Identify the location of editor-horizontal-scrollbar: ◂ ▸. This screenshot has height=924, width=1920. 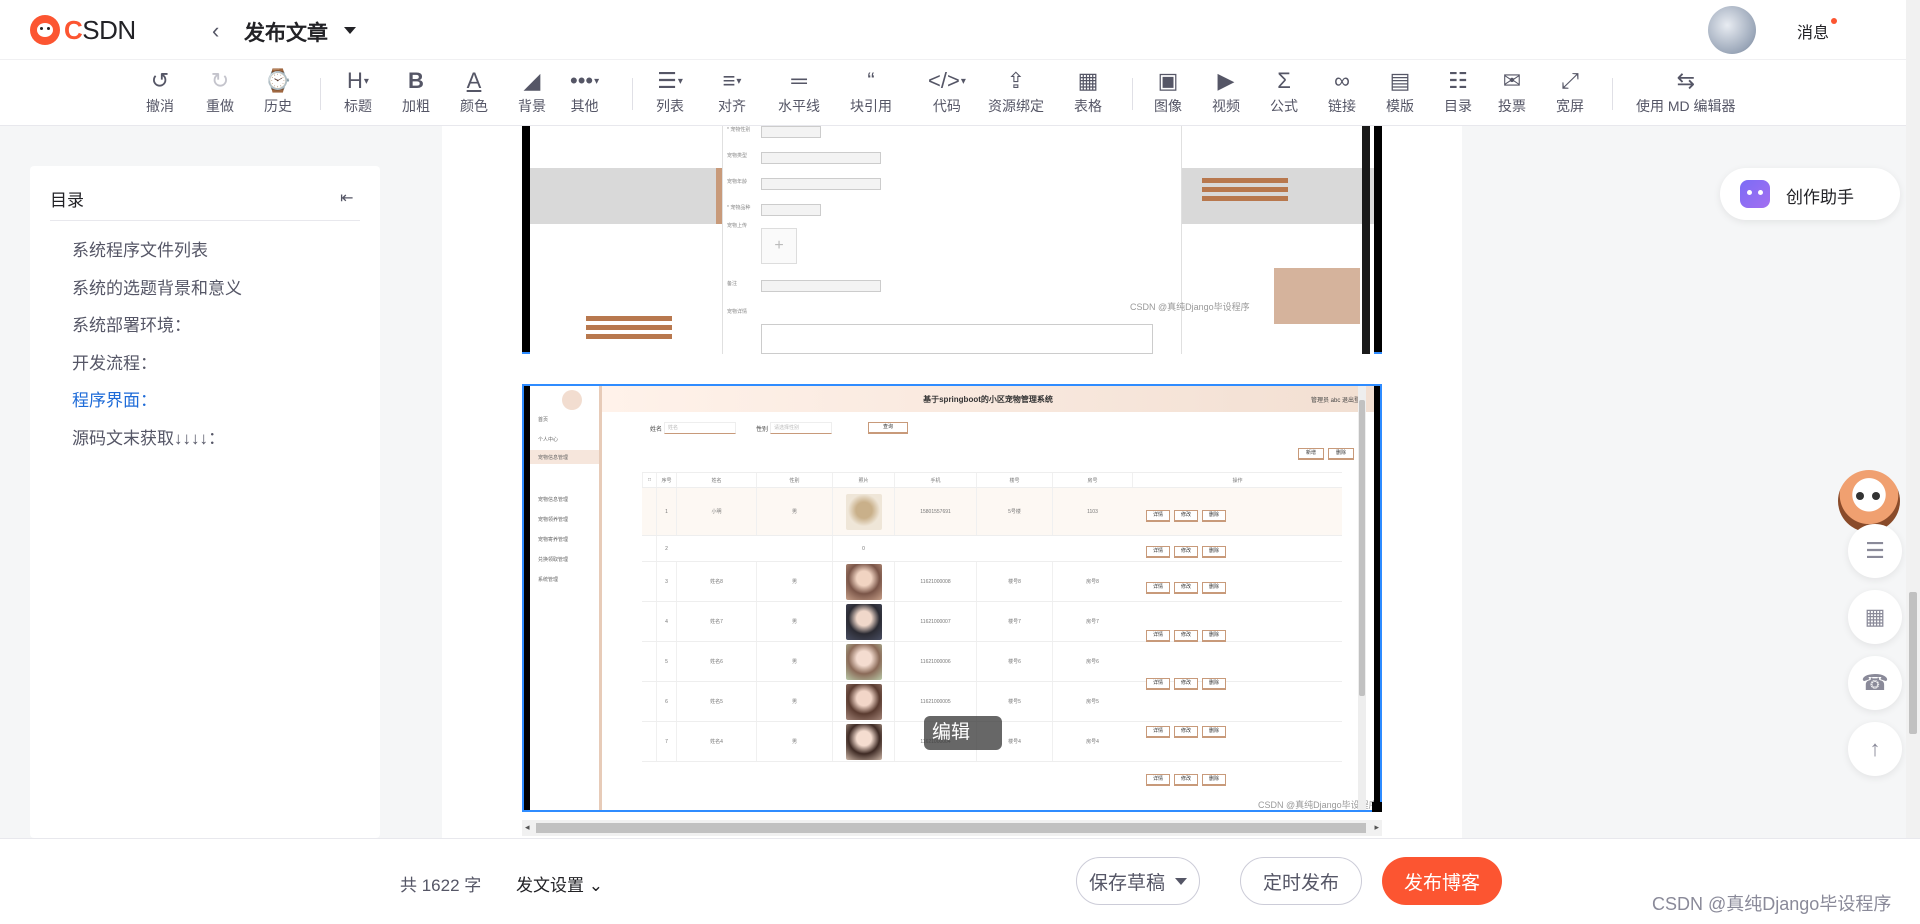
(952, 828).